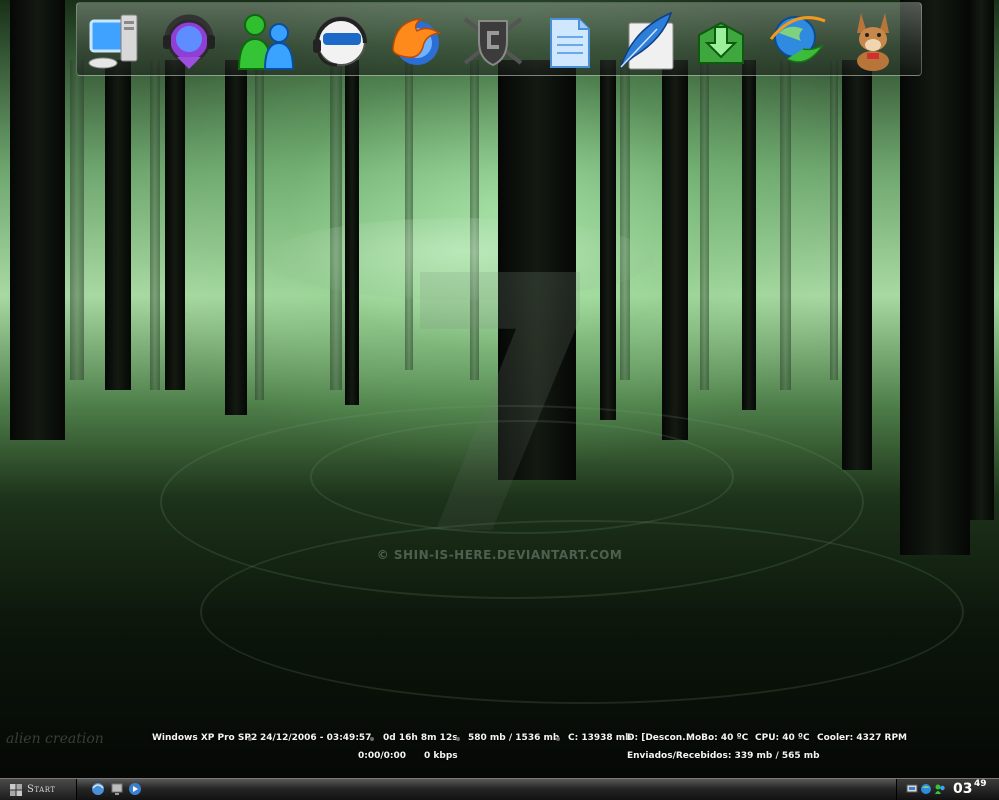 The height and width of the screenshot is (800, 999). I want to click on sysinfo-datetime: 24/12/2006 - 03:49:57, so click(316, 738).